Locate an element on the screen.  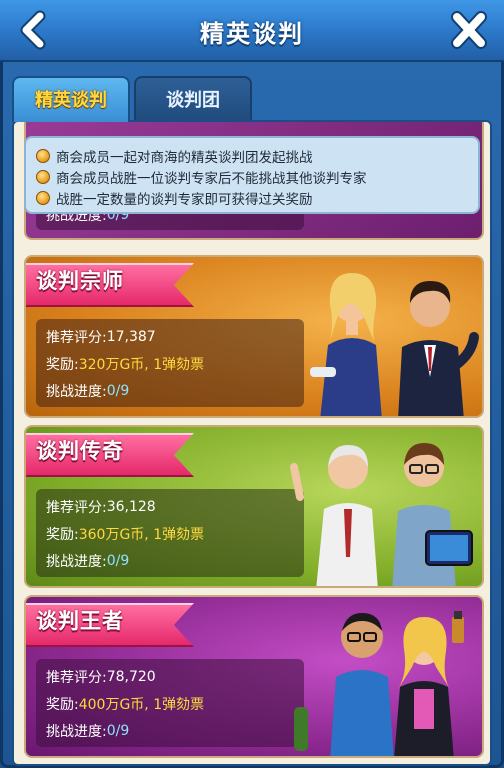
card-stats-box: 推荐评分: 36,128 奖励: 360万G币, 1弹劾票 挑战进度: 0/9 is located at coordinates (170, 533).